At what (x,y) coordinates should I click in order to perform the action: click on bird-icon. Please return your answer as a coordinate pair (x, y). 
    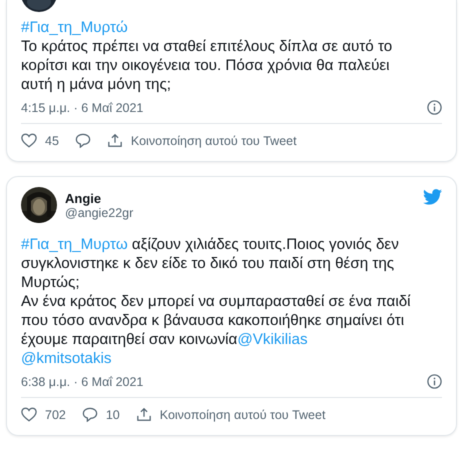
    Looking at the image, I should click on (432, 197).